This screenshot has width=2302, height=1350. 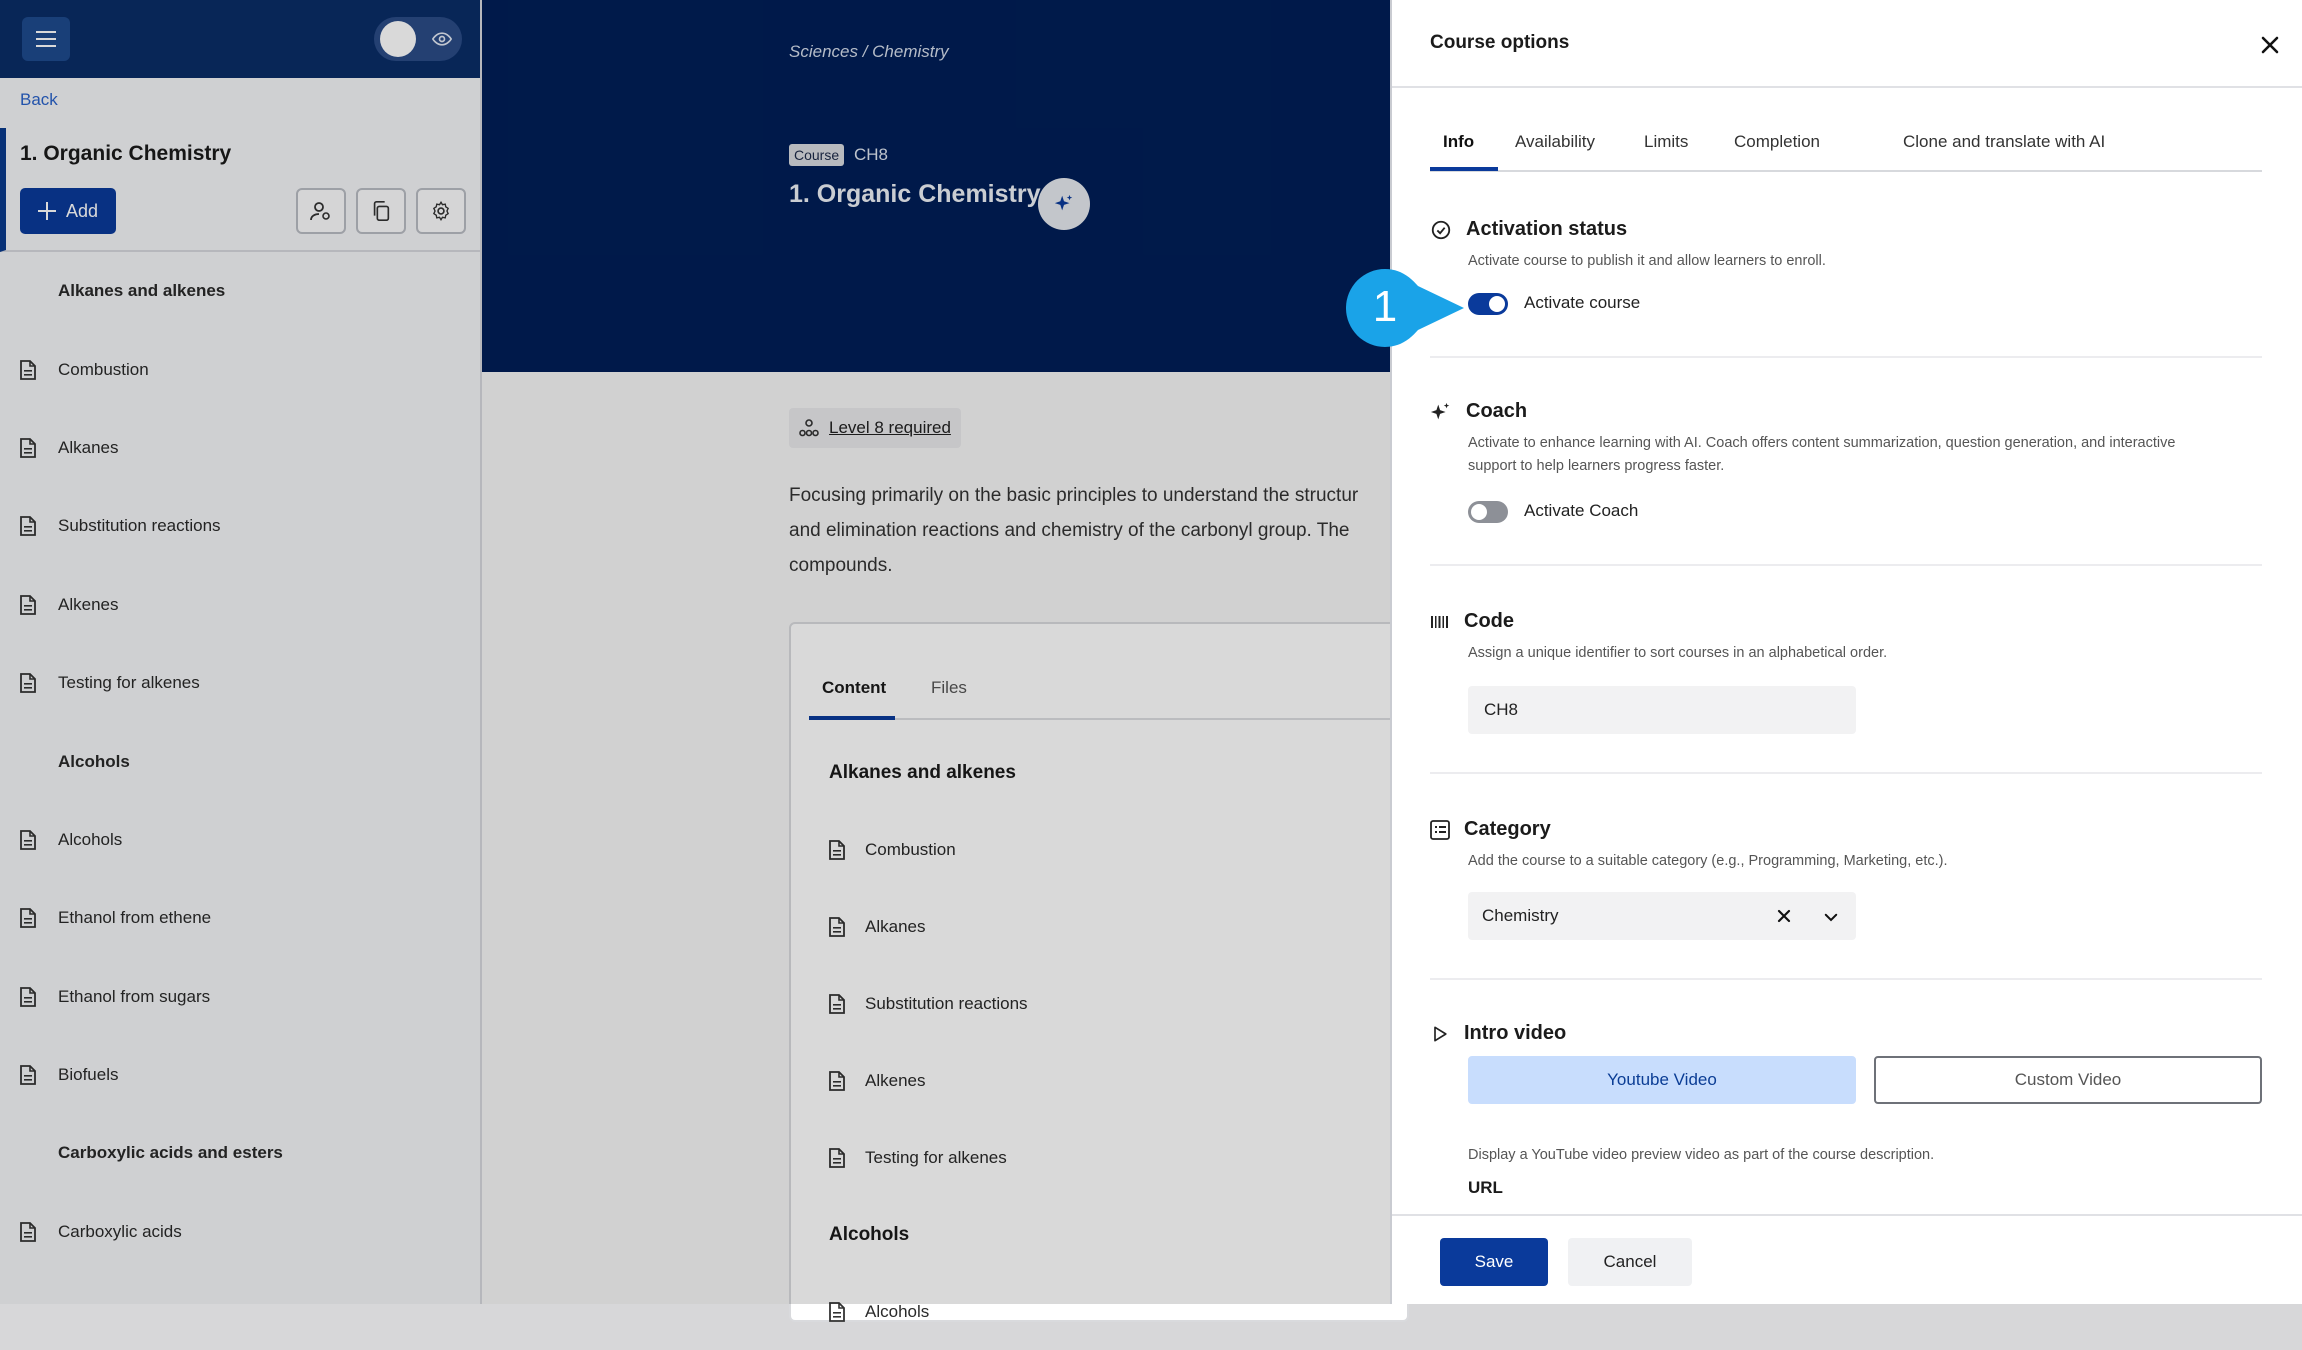 I want to click on intro-video-title: Intro video, so click(x=1515, y=1033).